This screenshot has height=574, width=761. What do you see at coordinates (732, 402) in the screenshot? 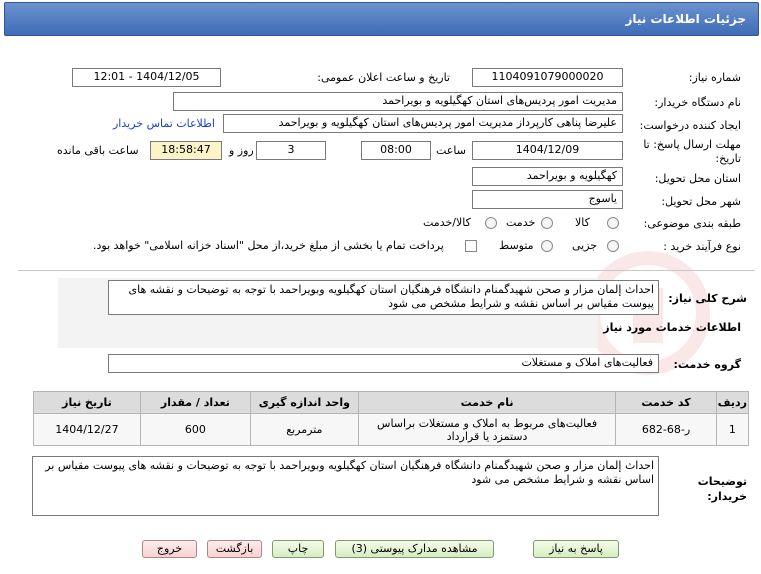
I see `col-row: ردیف` at bounding box center [732, 402].